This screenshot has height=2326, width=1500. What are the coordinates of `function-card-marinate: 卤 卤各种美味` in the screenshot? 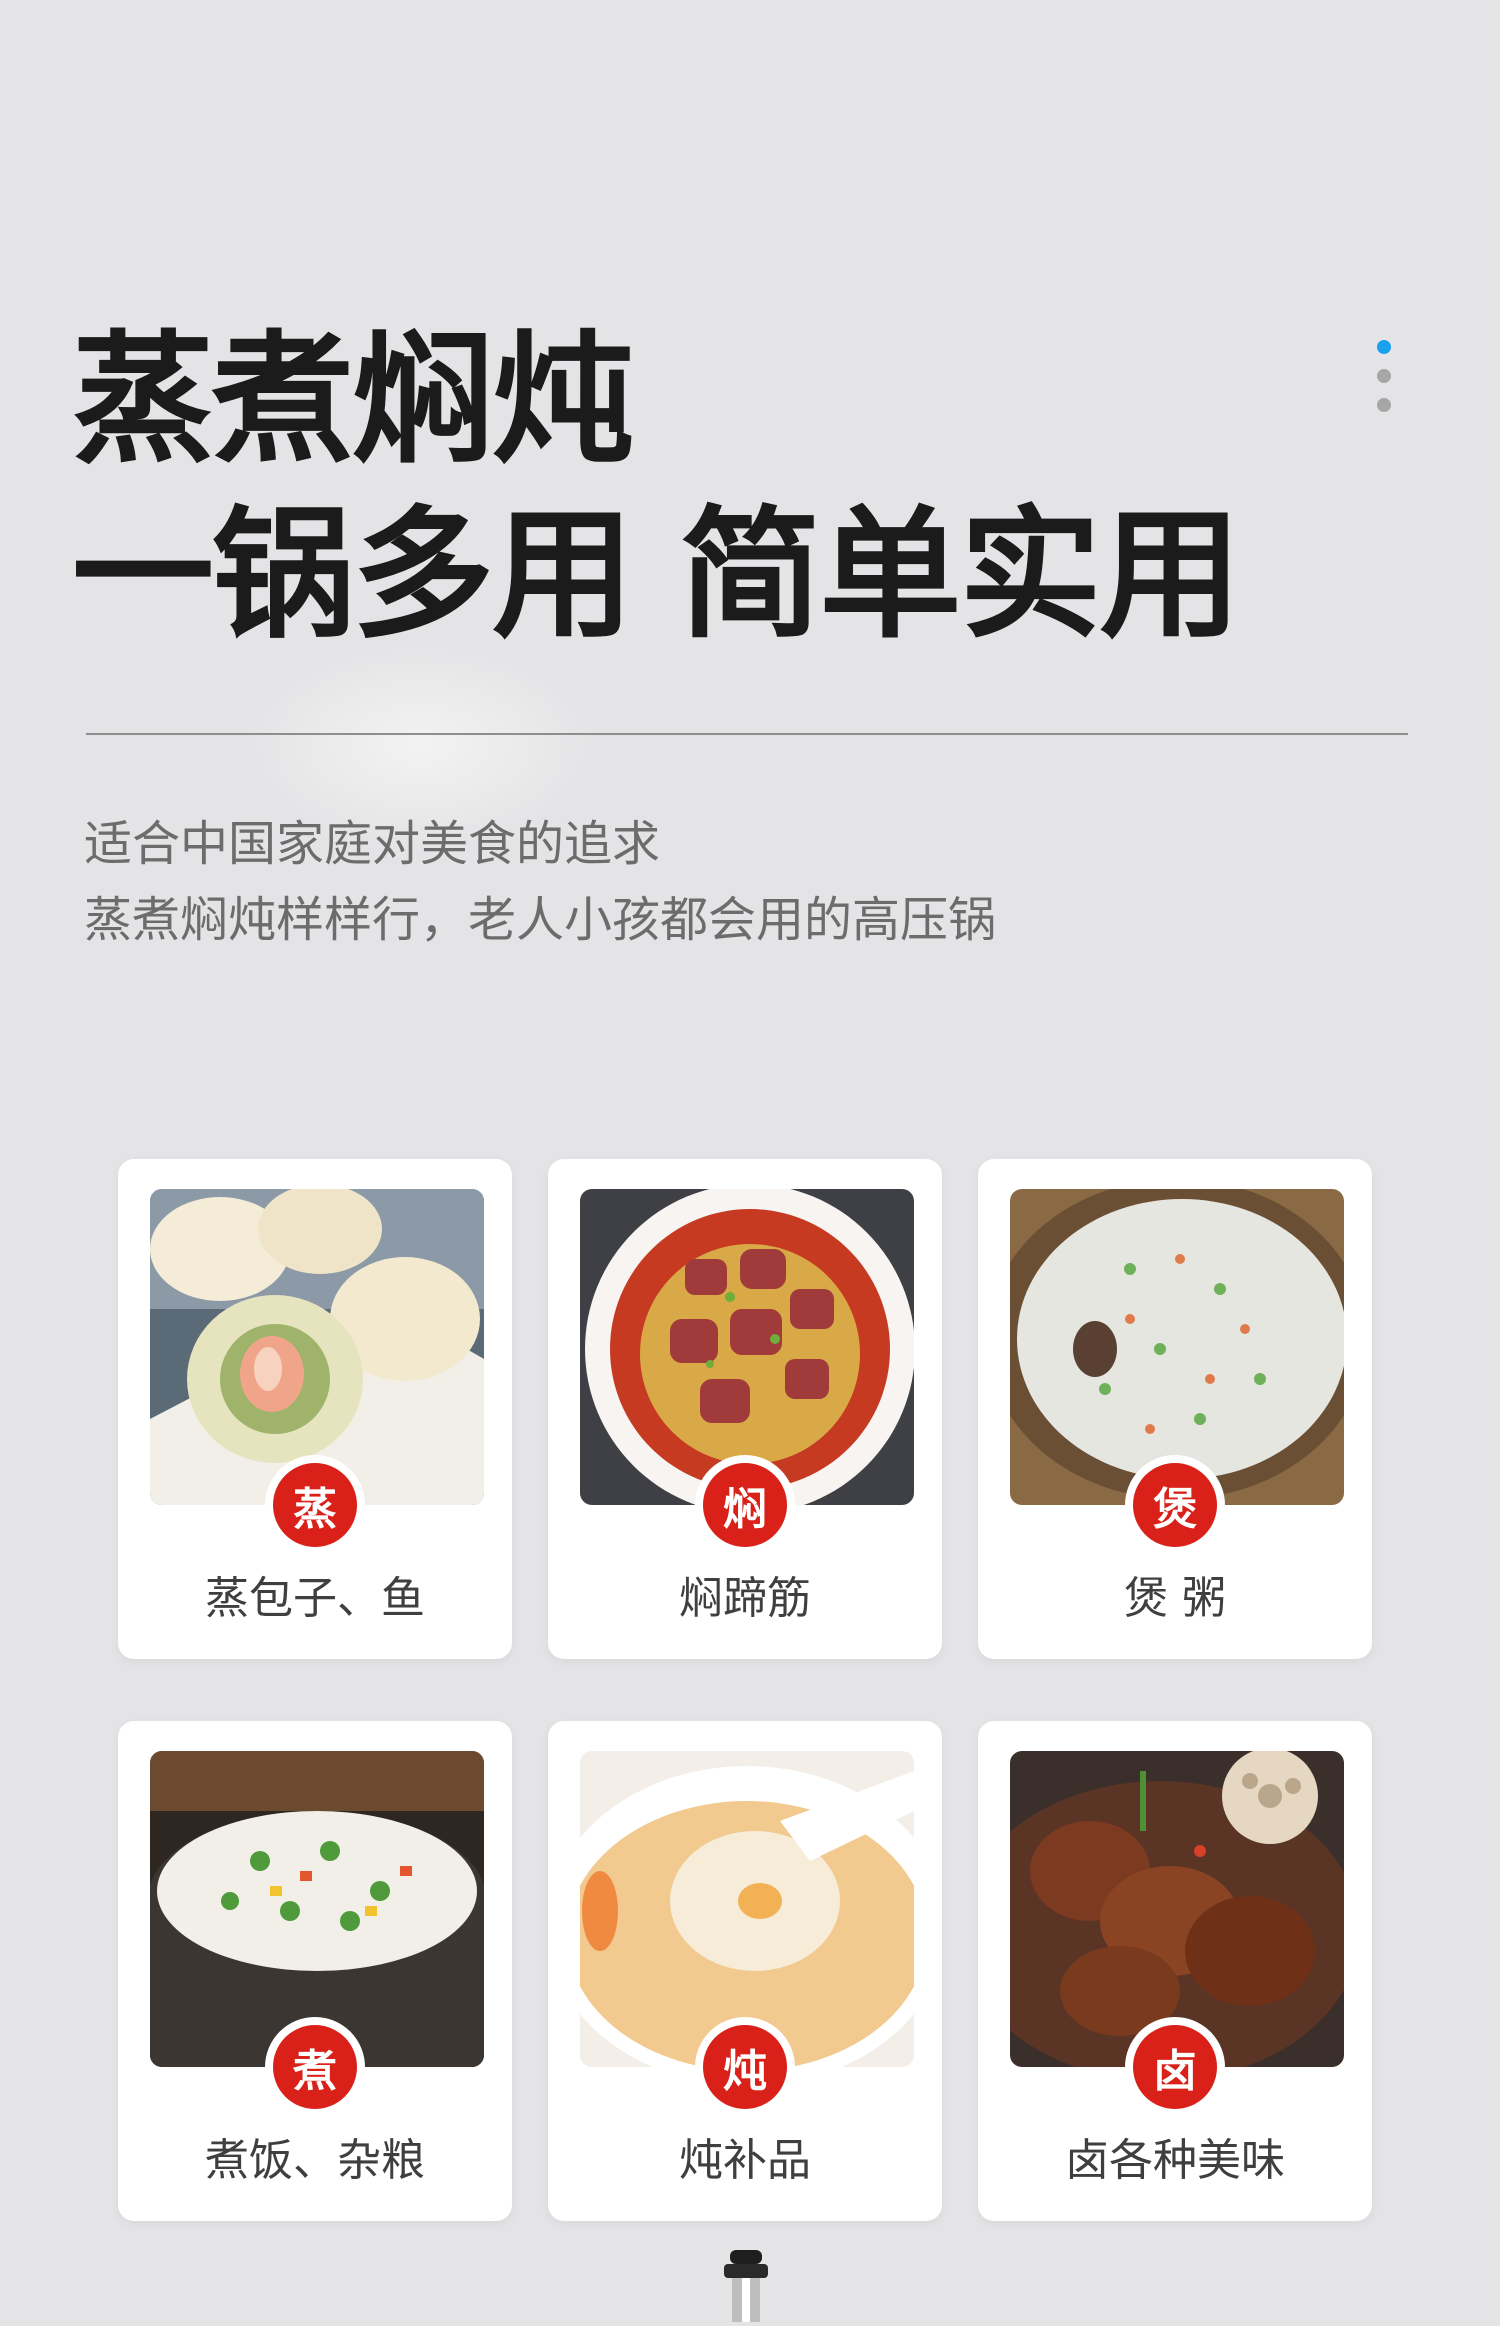 It's located at (1175, 1971).